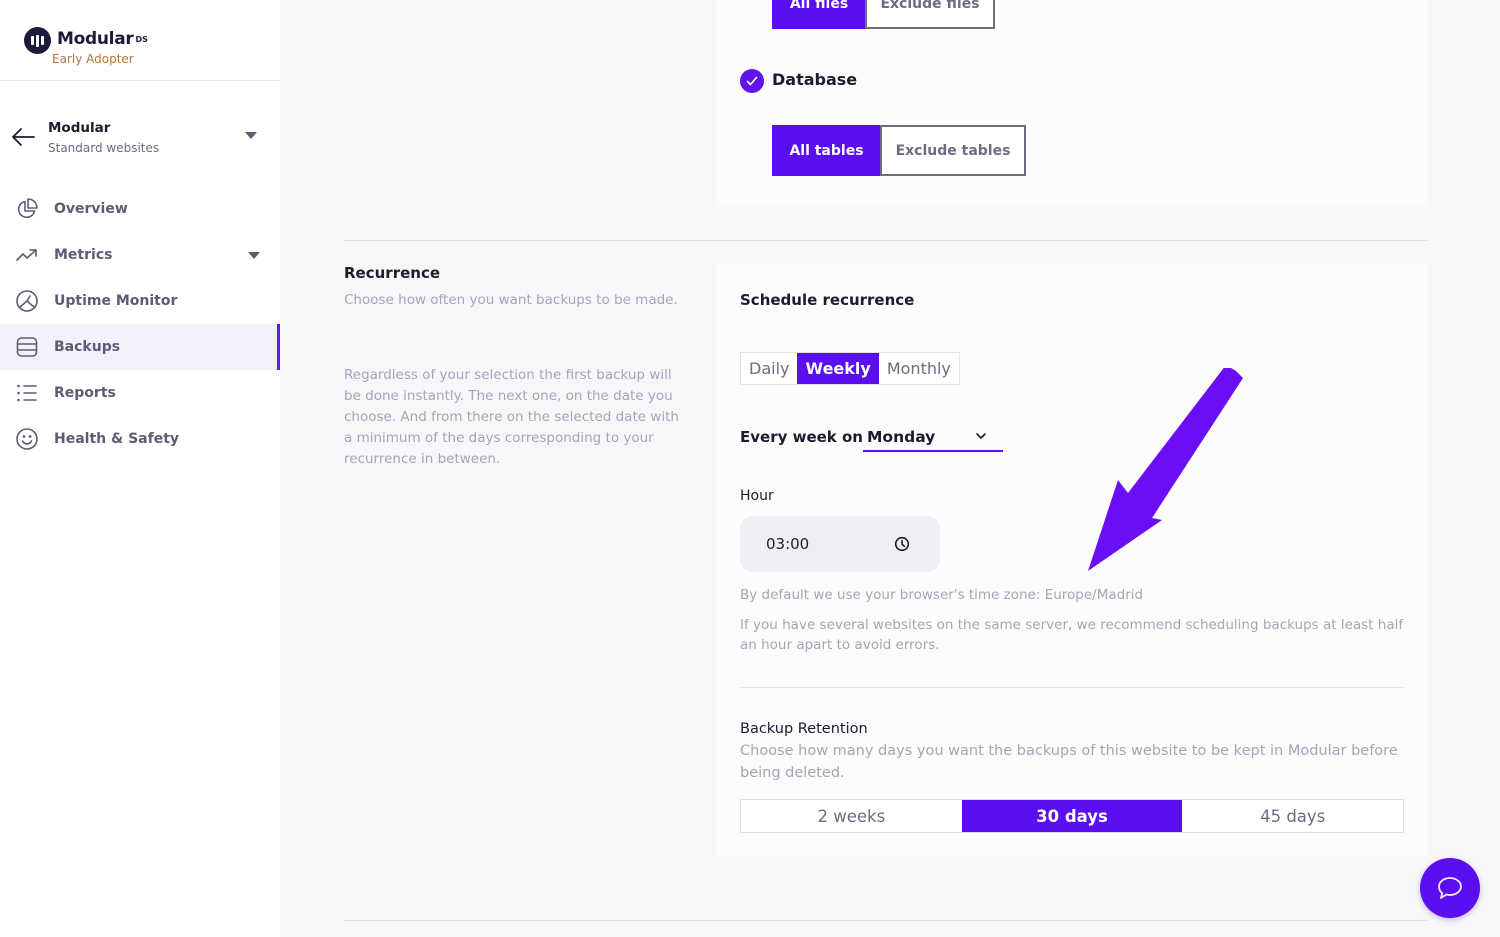  Describe the element at coordinates (79, 128) in the screenshot. I see `project-name: Modular` at that location.